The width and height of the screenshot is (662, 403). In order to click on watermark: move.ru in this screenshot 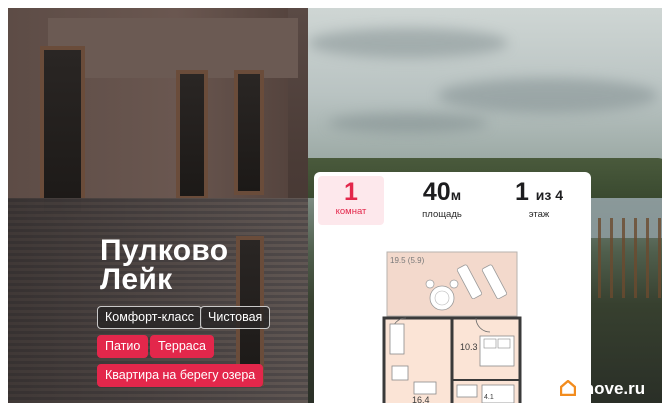, I will do `click(602, 390)`.